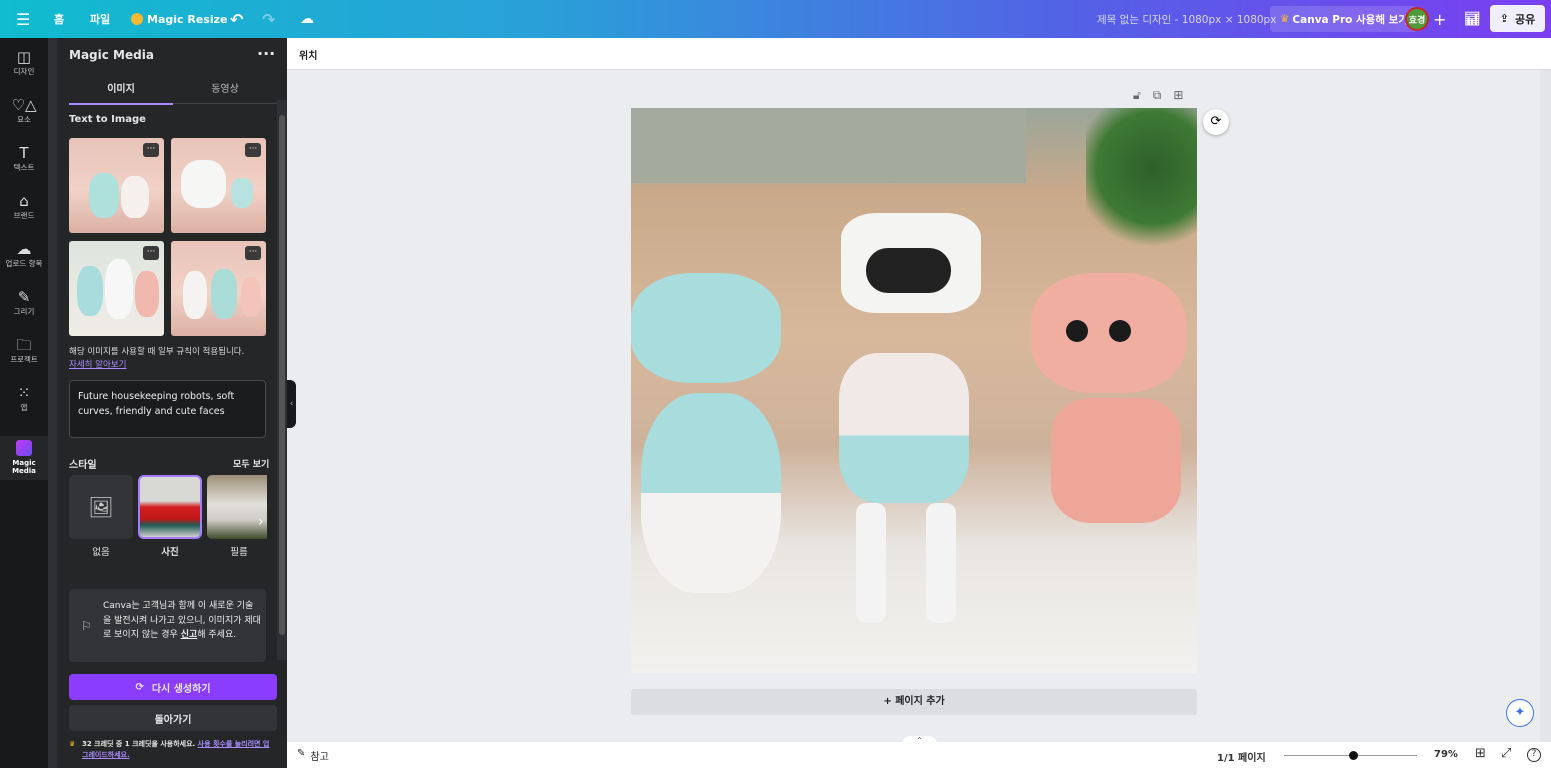 This screenshot has height=768, width=1551. What do you see at coordinates (308, 54) in the screenshot?
I see `position-button: 위치` at bounding box center [308, 54].